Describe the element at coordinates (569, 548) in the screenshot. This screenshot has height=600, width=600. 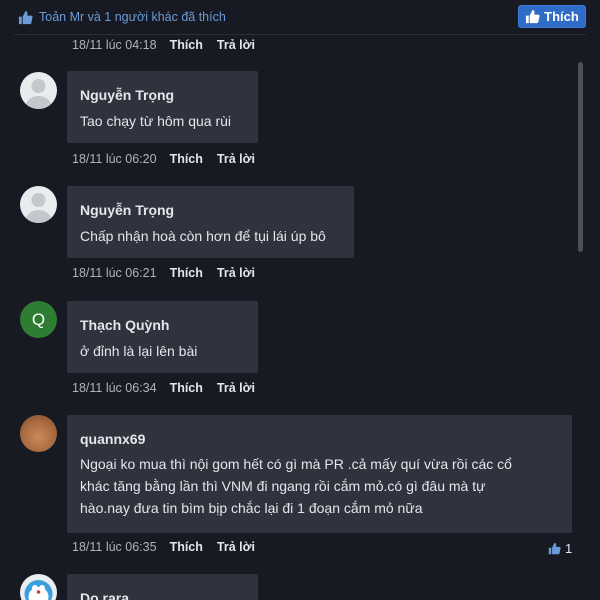
I see `reaction-count-value: 1` at that location.